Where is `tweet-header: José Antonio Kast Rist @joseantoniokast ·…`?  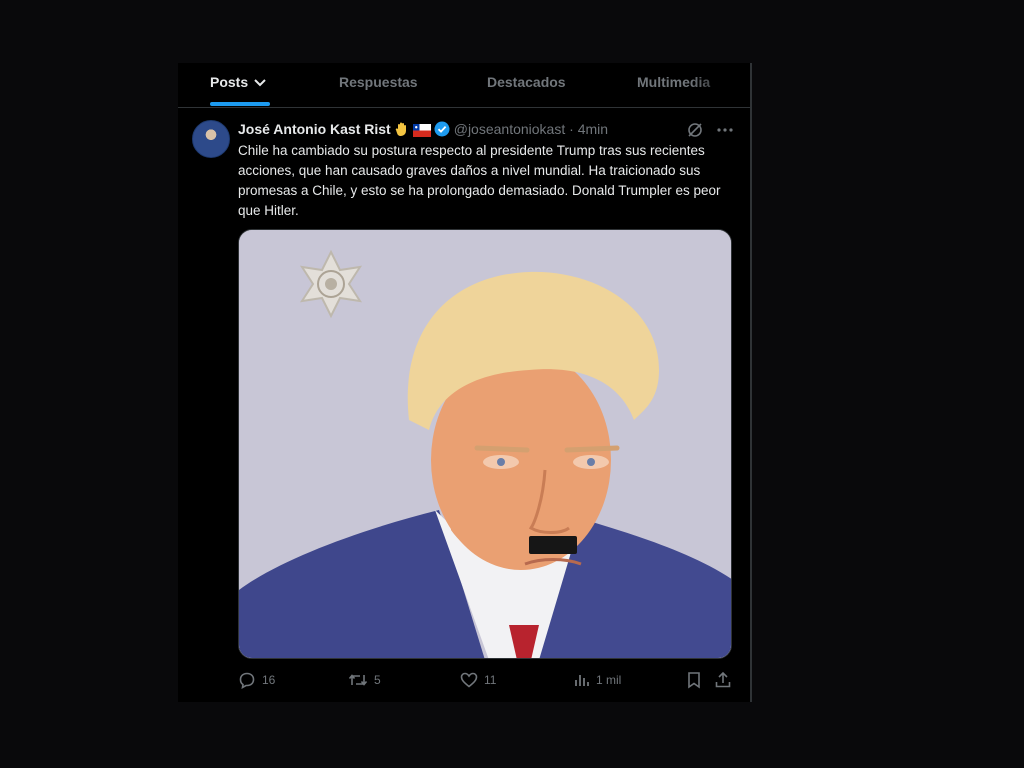
tweet-header: José Antonio Kast Rist @joseantoniokast ·… is located at coordinates (488, 131).